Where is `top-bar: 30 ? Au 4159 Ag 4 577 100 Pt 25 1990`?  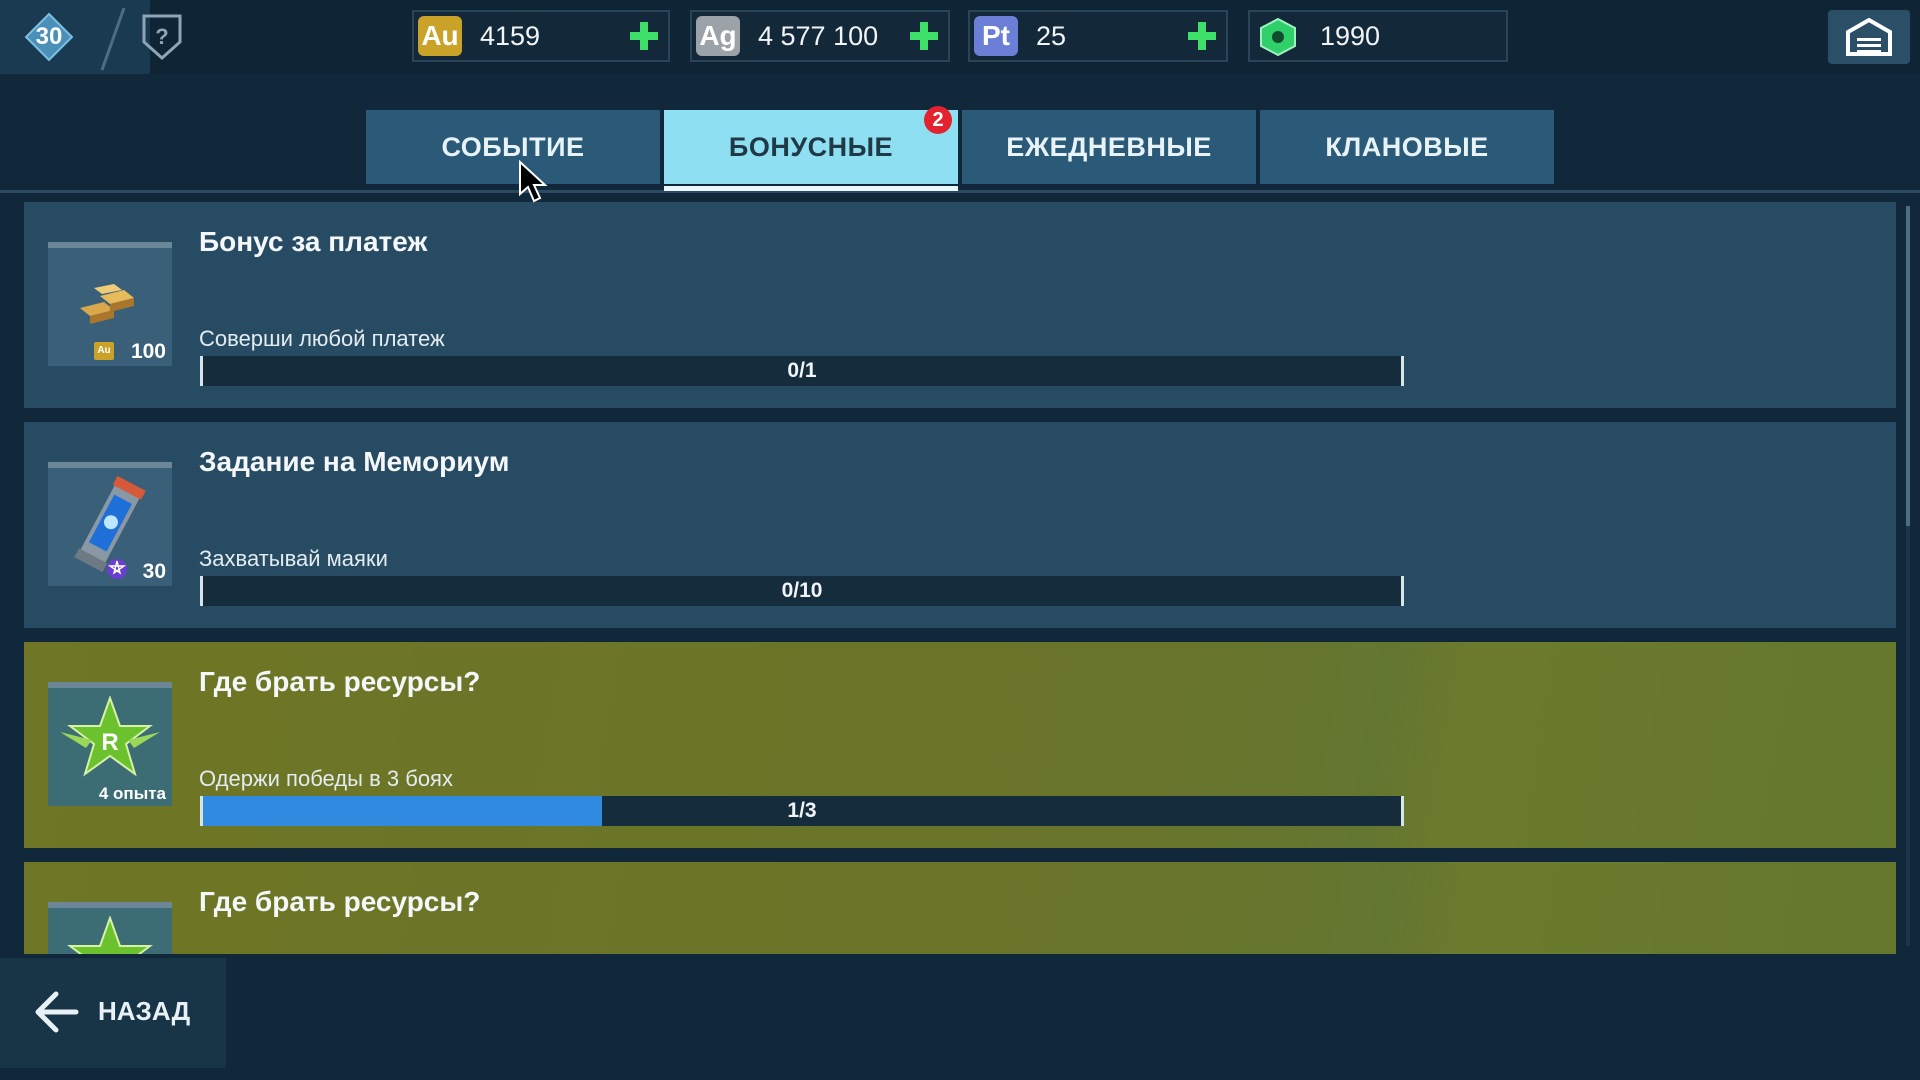
top-bar: 30 ? Au 4159 Ag 4 577 100 Pt 25 1990 is located at coordinates (960, 37).